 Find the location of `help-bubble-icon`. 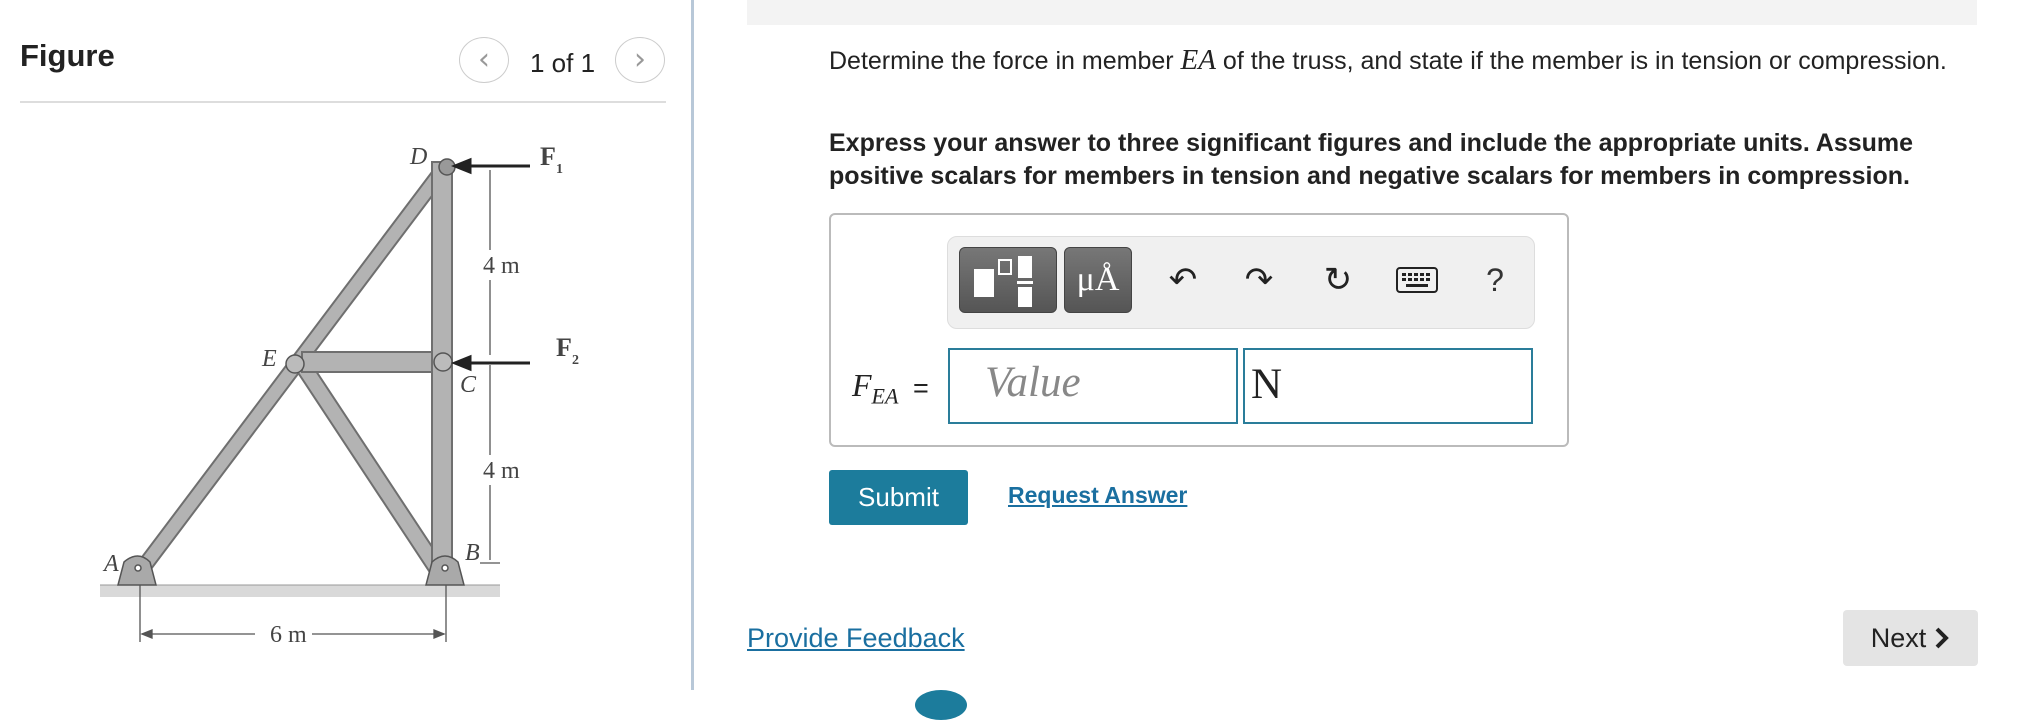

help-bubble-icon is located at coordinates (941, 705).